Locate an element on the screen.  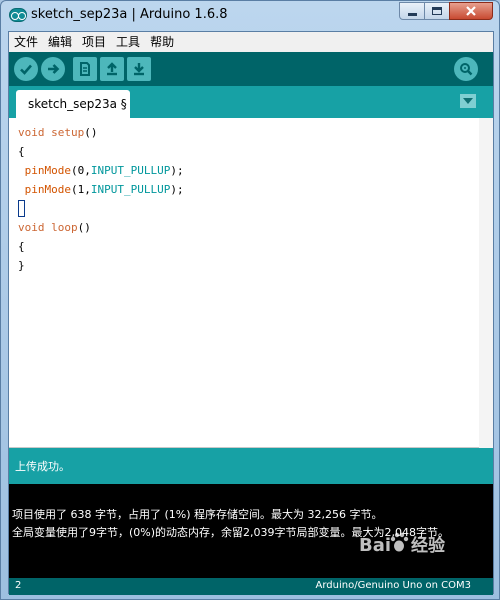
tab-strip: sketch_sep23a § is located at coordinates (251, 102).